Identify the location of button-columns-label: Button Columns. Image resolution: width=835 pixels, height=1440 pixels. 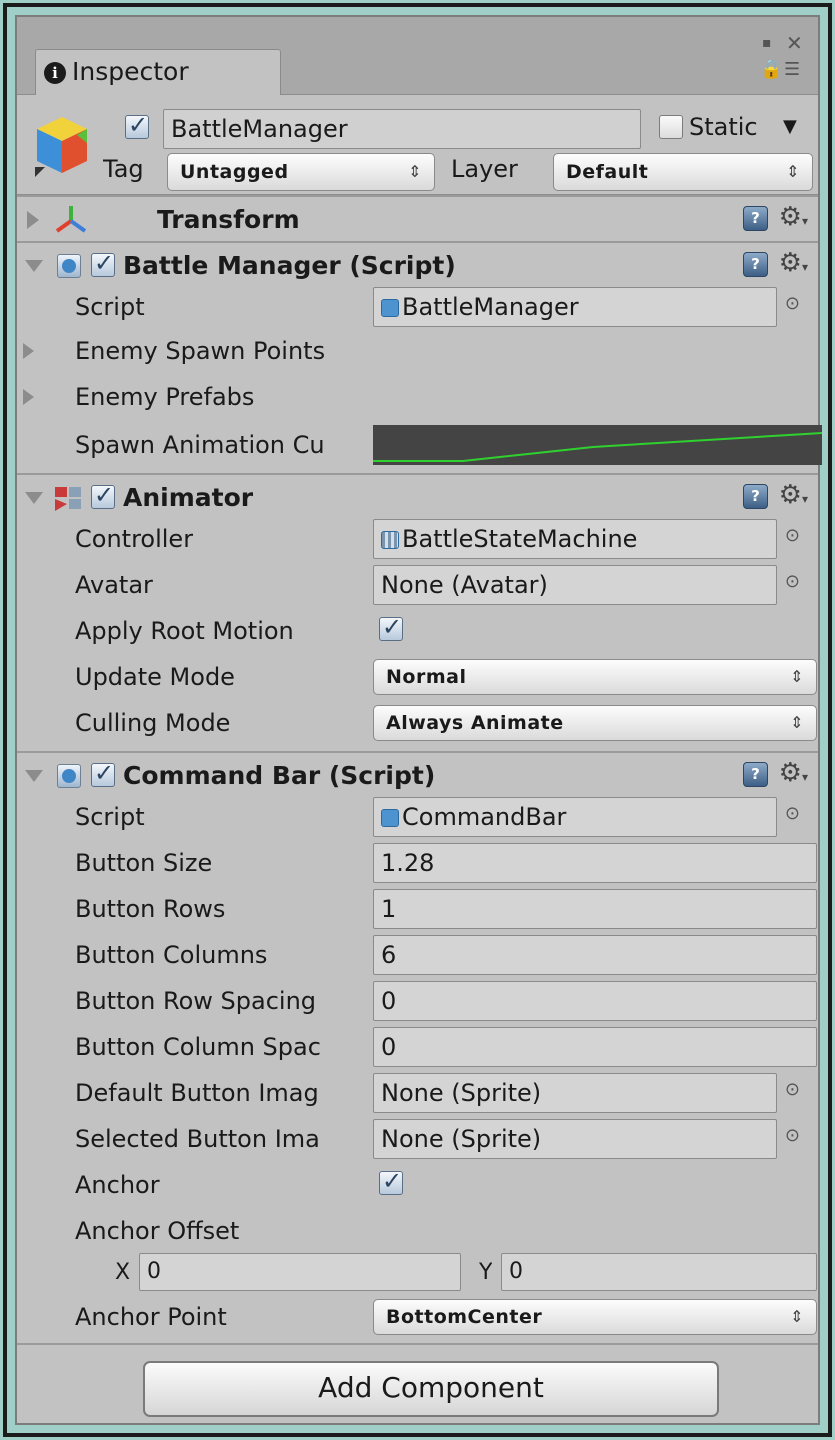
(171, 955).